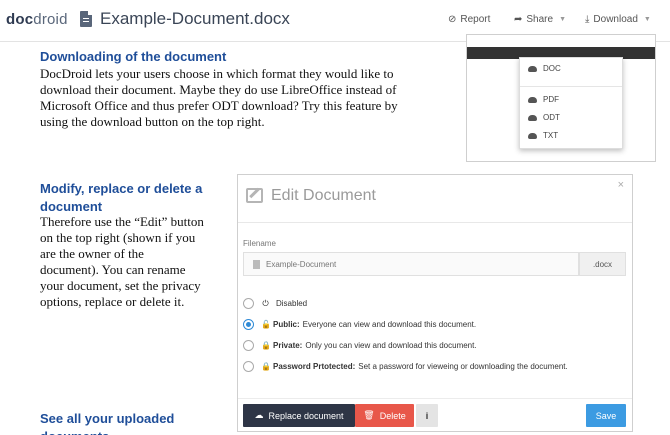  What do you see at coordinates (275, 303) in the screenshot?
I see `privacy-option-disabled: ⏻ Disabled` at bounding box center [275, 303].